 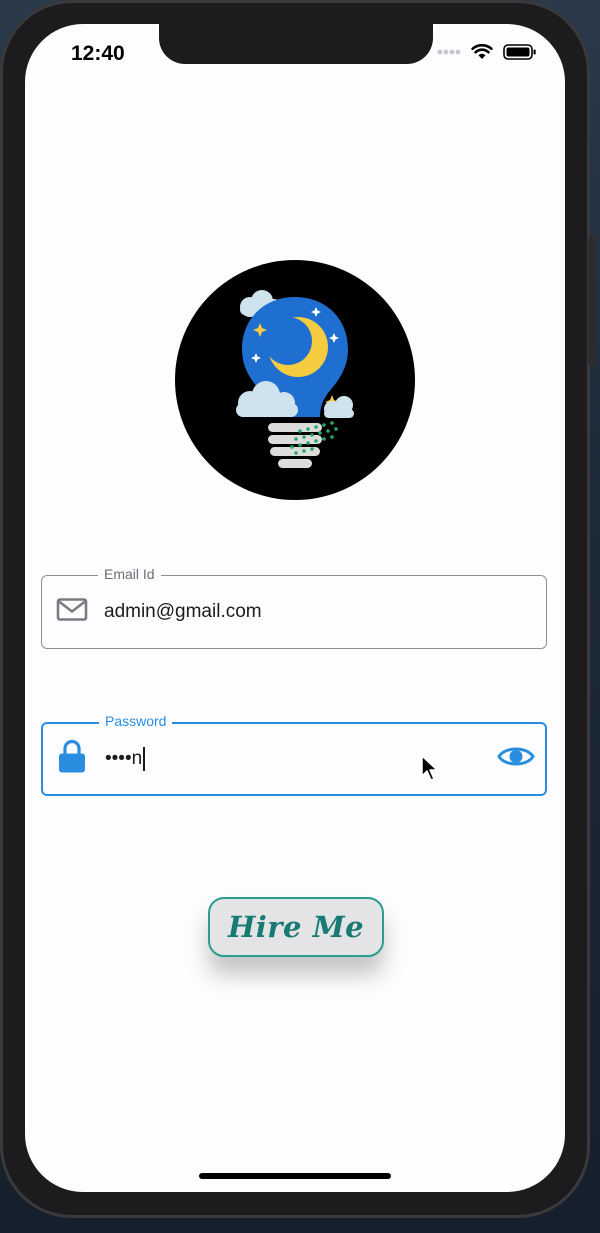 What do you see at coordinates (296, 927) in the screenshot?
I see `hire-me-button: Hire Me` at bounding box center [296, 927].